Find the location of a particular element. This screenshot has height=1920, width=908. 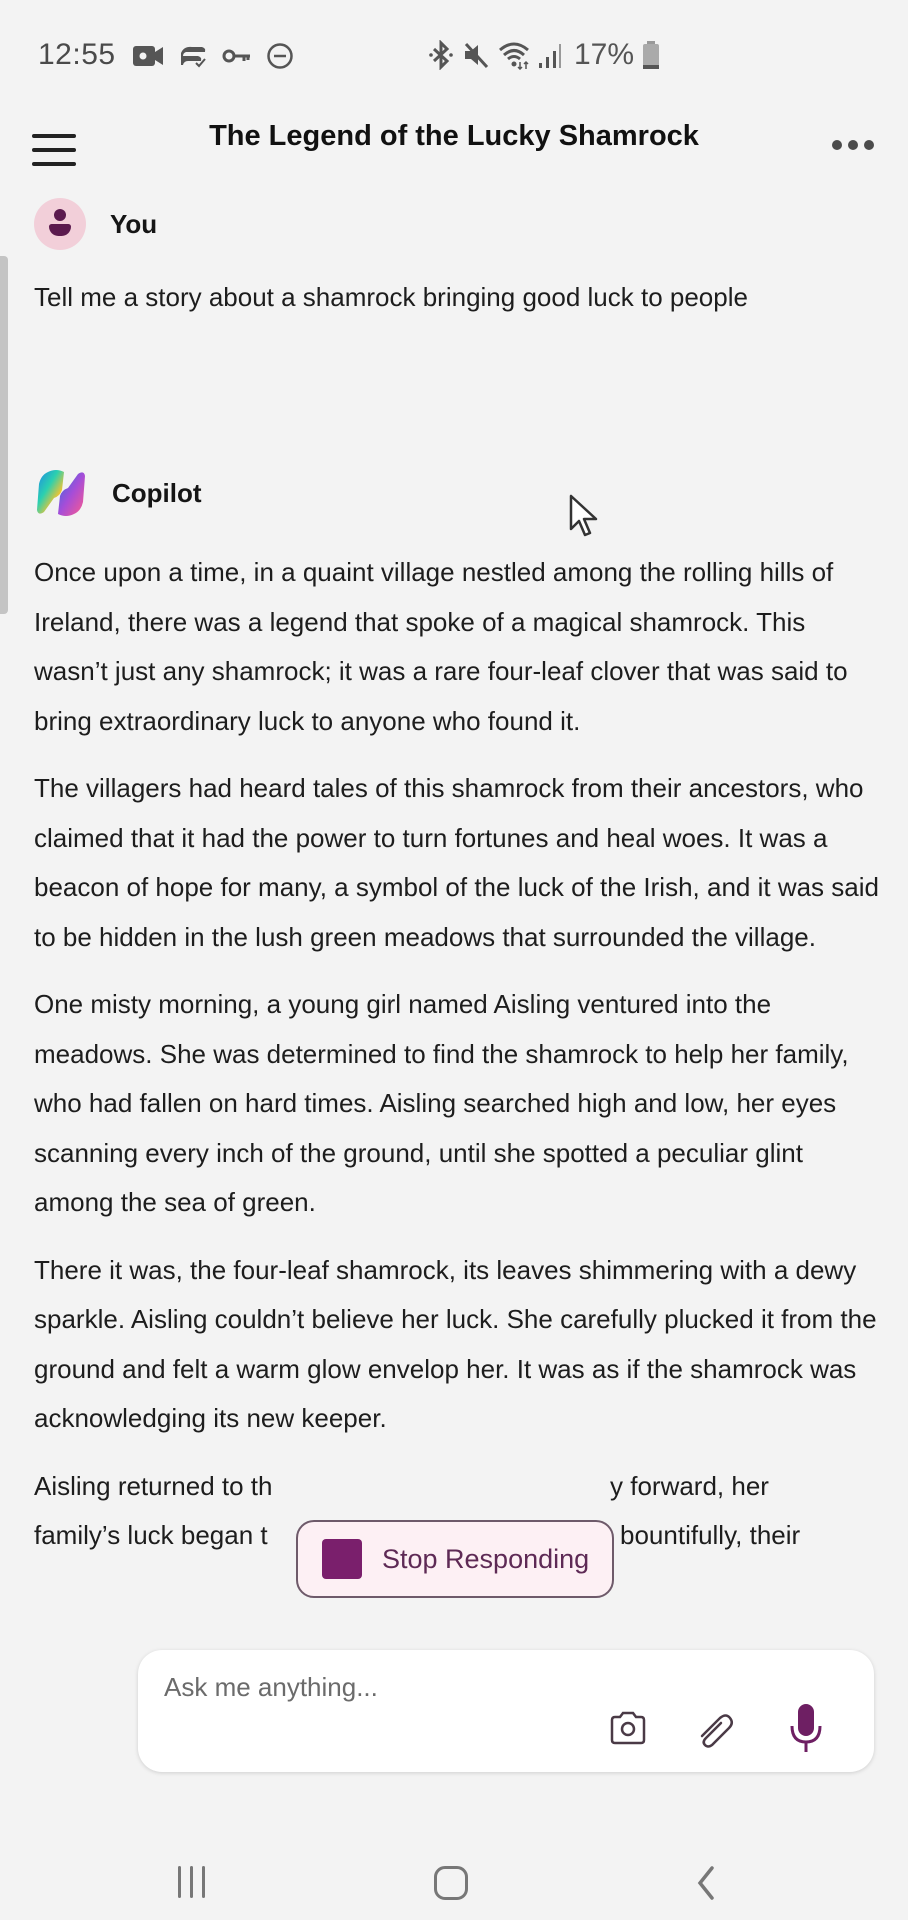

copilot-logo-icon is located at coordinates (61, 493).